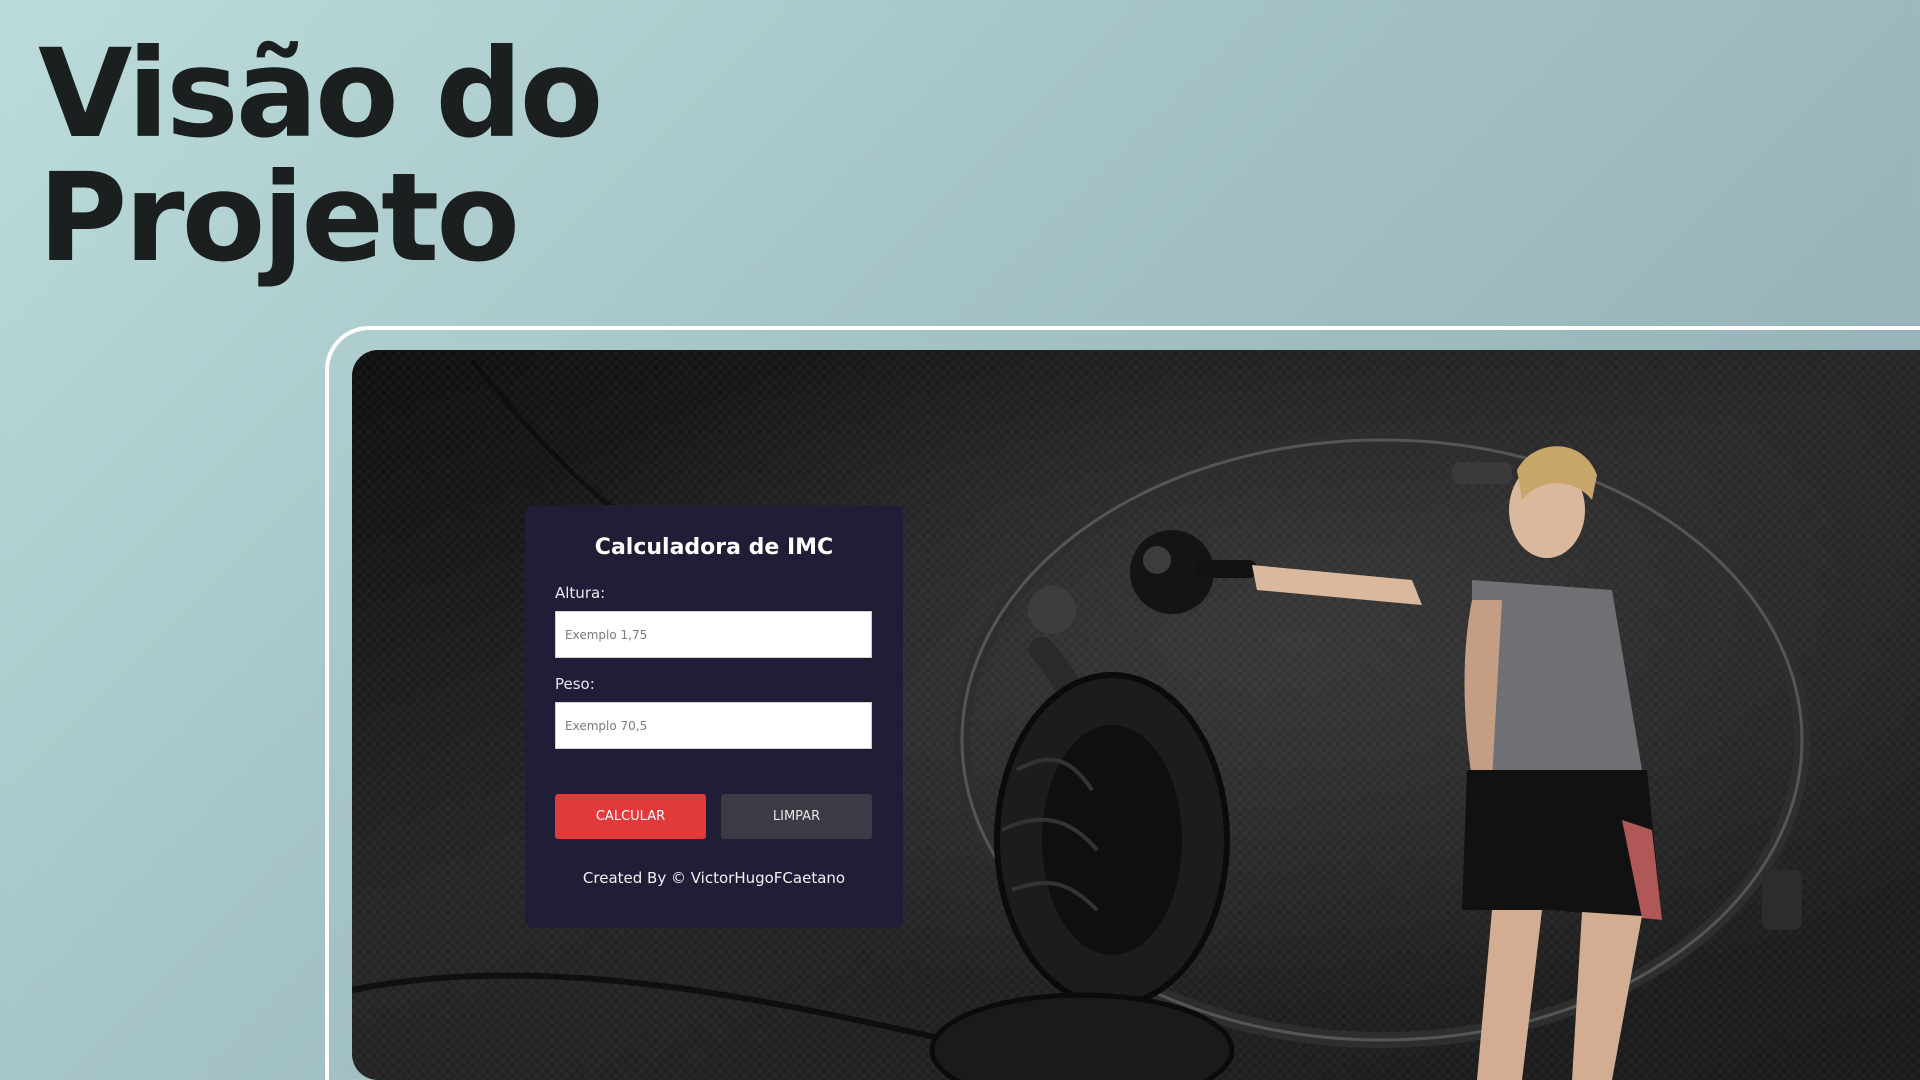  I want to click on height-input, so click(713, 634).